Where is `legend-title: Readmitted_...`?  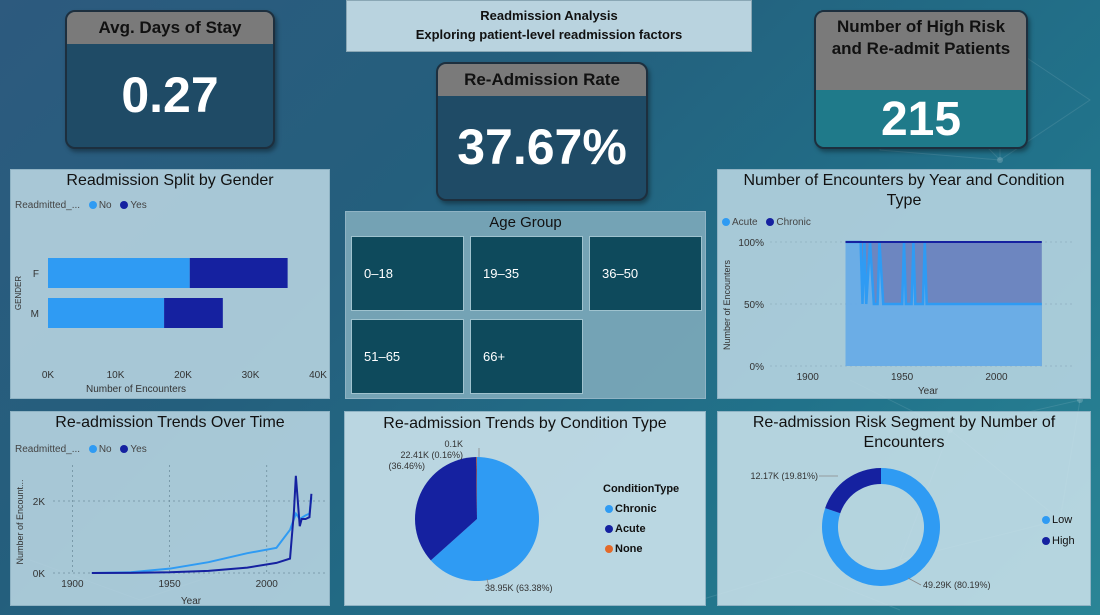 legend-title: Readmitted_... is located at coordinates (48, 449).